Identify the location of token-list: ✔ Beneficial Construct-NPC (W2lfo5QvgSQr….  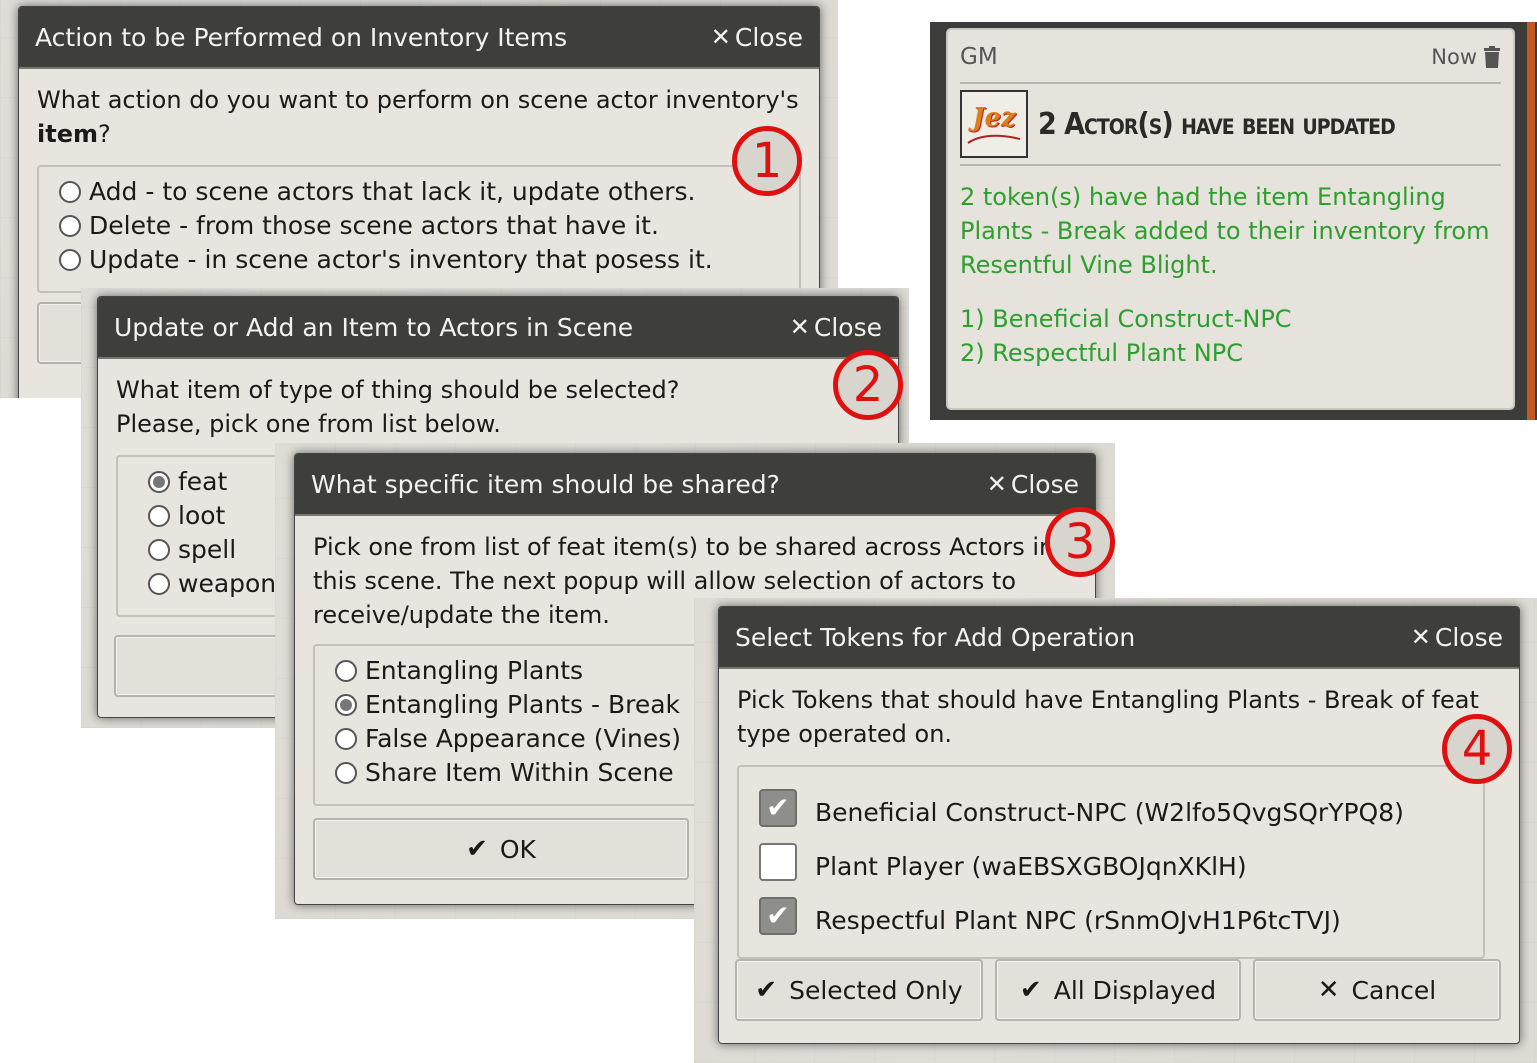
(1111, 862).